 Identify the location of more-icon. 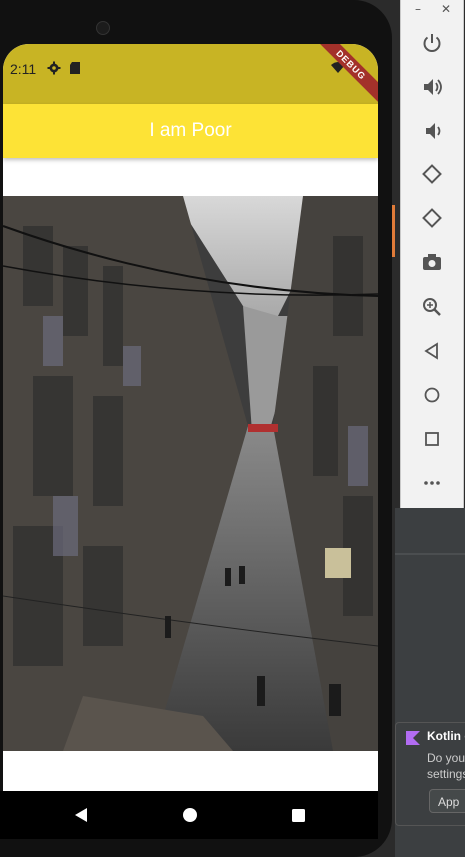
(432, 483).